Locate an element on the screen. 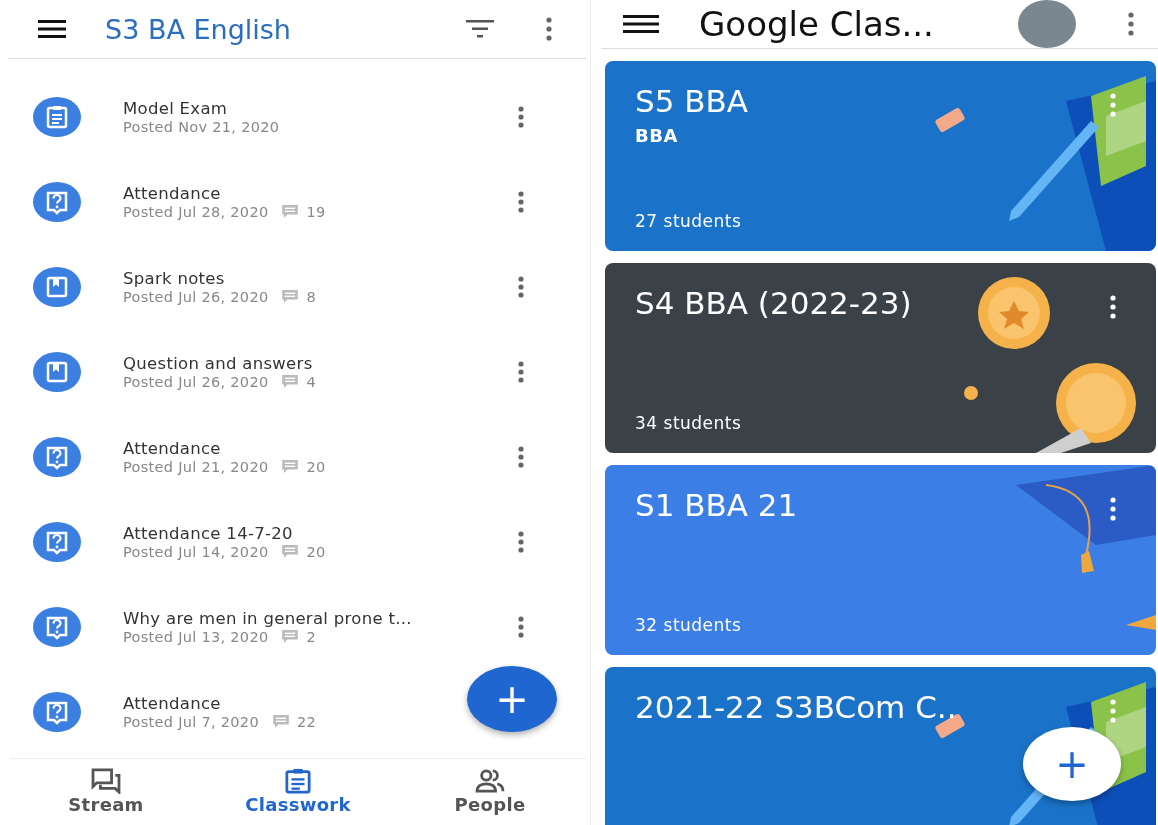 Image resolution: width=1158 pixels, height=825 pixels. posted-date: Posted Jul 7, 2020 is located at coordinates (191, 721).